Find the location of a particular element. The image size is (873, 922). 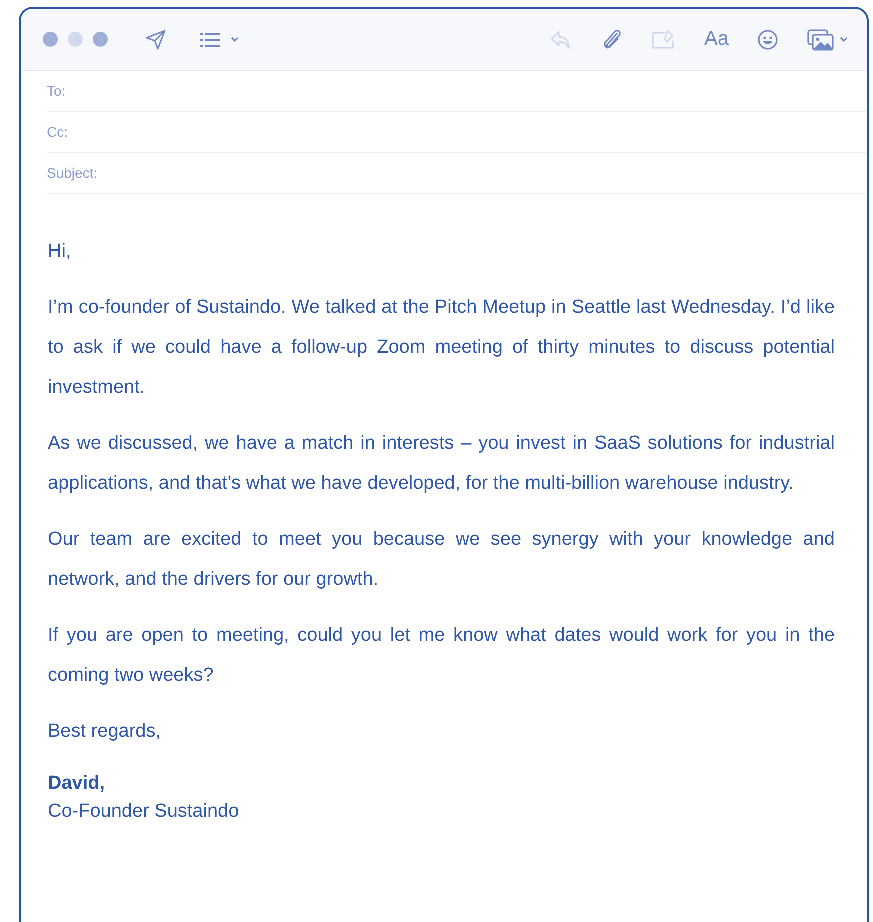

close-button is located at coordinates (50, 39).